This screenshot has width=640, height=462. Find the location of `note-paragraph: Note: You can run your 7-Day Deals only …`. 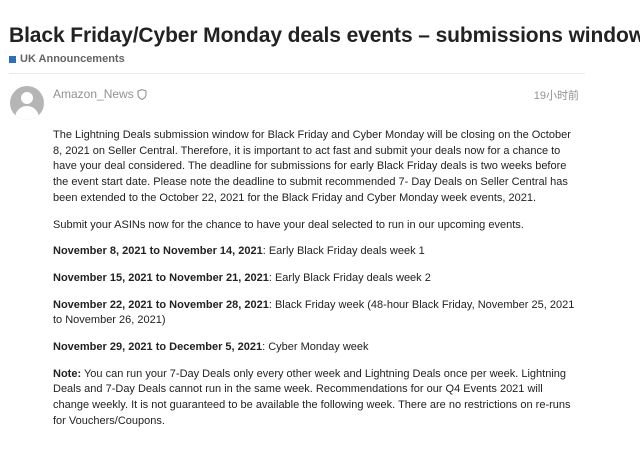

note-paragraph: Note: You can run your 7-Day Deals only … is located at coordinates (317, 398).